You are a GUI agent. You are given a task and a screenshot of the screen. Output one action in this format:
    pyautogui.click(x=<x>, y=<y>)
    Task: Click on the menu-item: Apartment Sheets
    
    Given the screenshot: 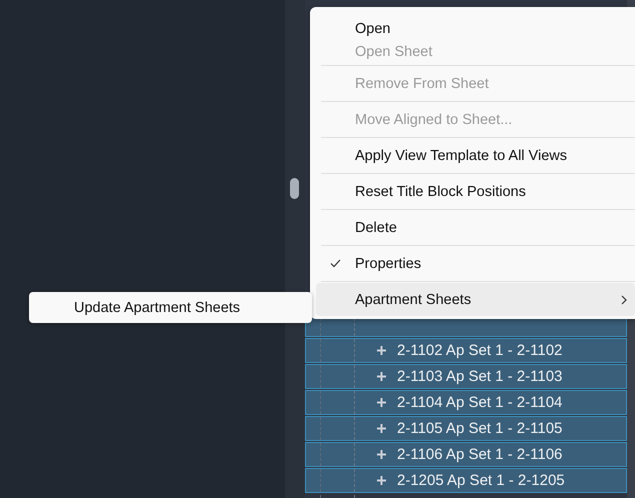 What is the action you would take?
    pyautogui.click(x=475, y=299)
    